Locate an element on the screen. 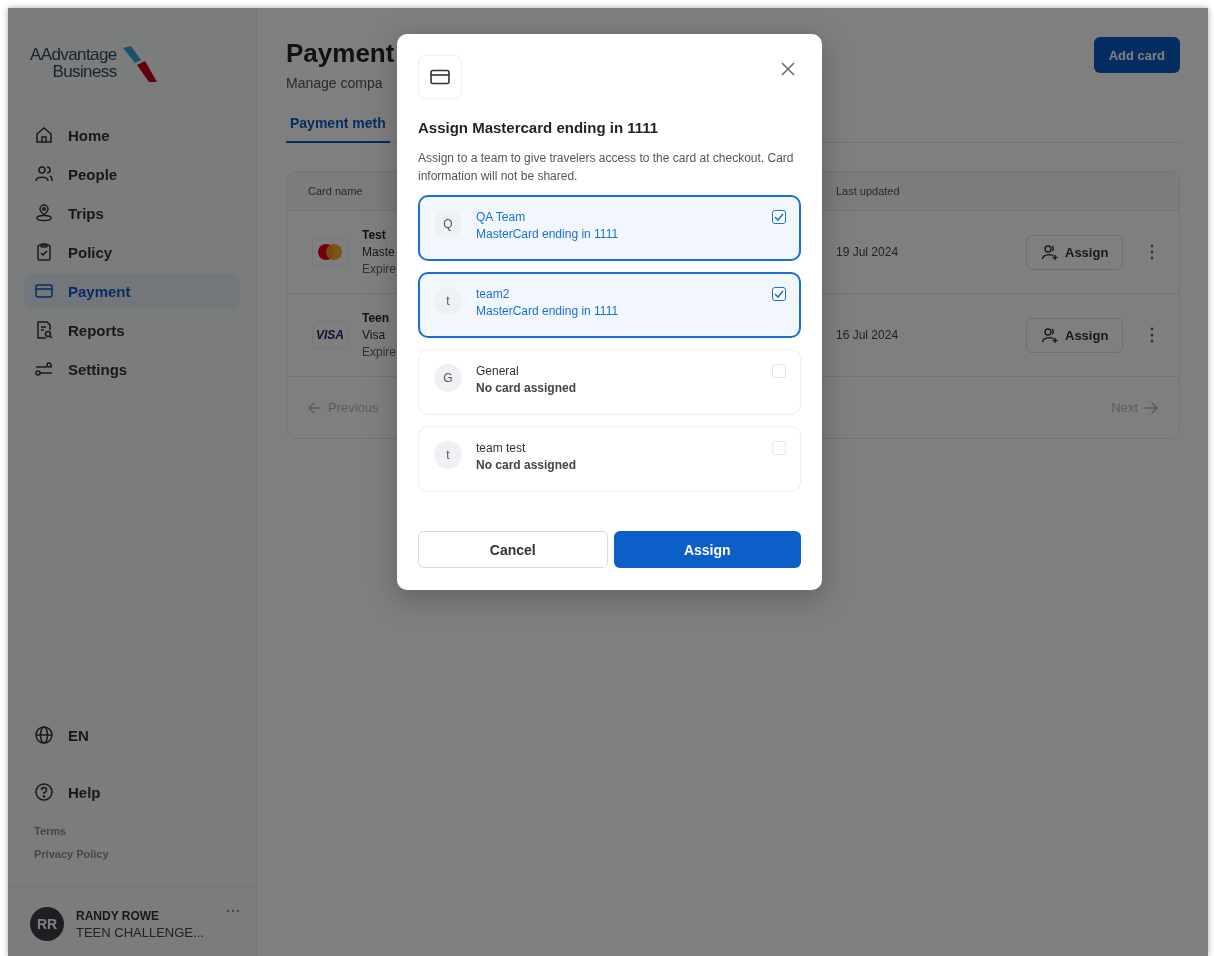  team-initial: G is located at coordinates (448, 378).